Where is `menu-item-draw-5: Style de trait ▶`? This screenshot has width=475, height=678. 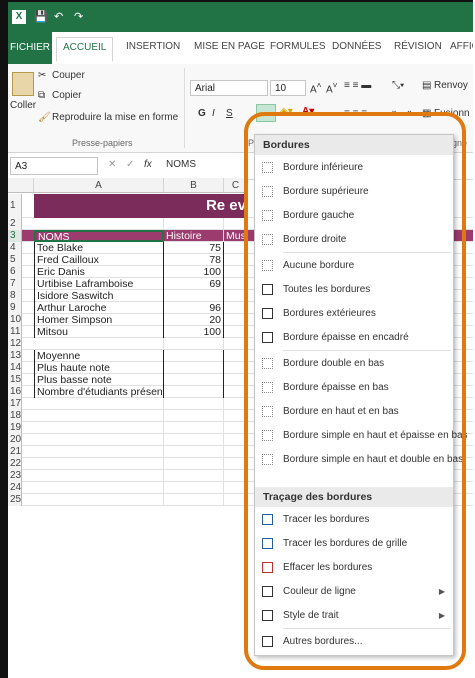
menu-item-draw-5: Style de trait ▶ is located at coordinates (354, 616).